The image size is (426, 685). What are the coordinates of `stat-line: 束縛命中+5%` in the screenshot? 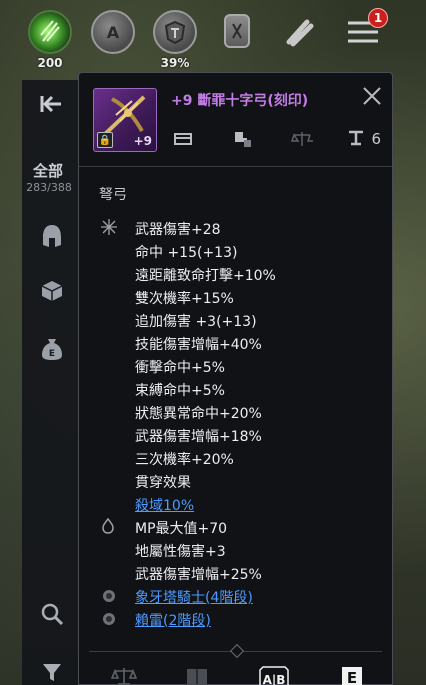 It's located at (180, 391).